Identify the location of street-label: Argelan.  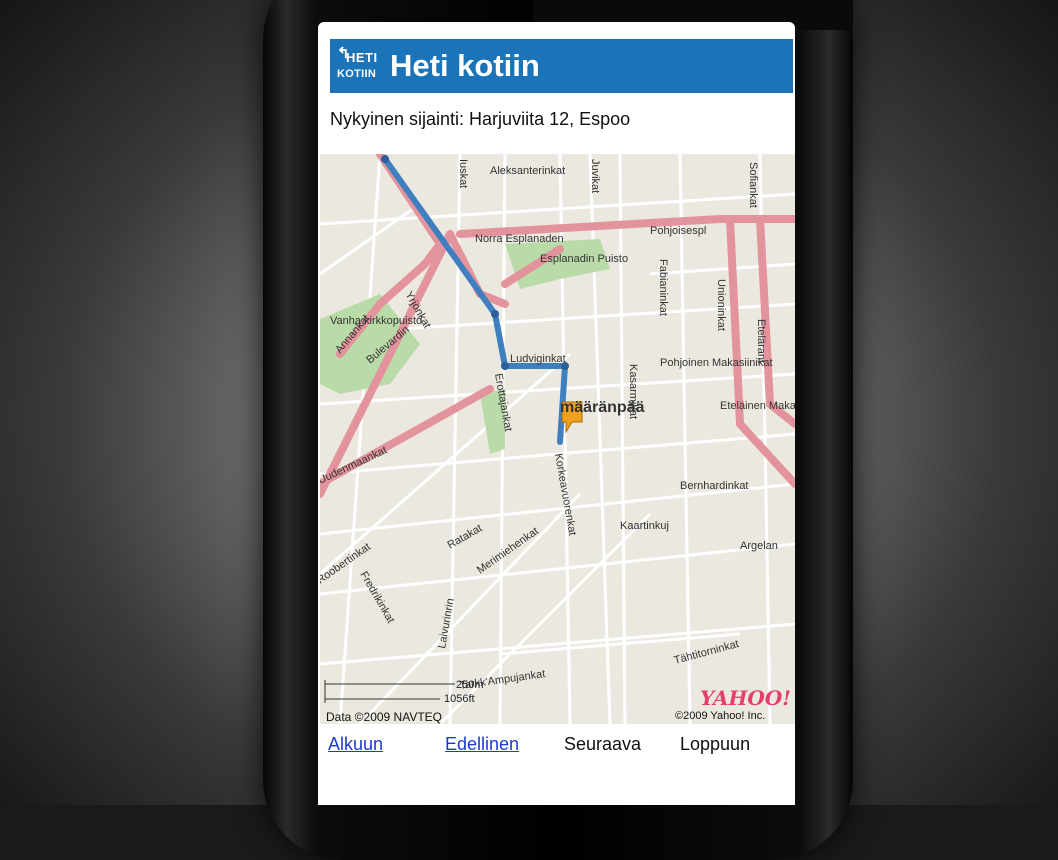
(759, 546).